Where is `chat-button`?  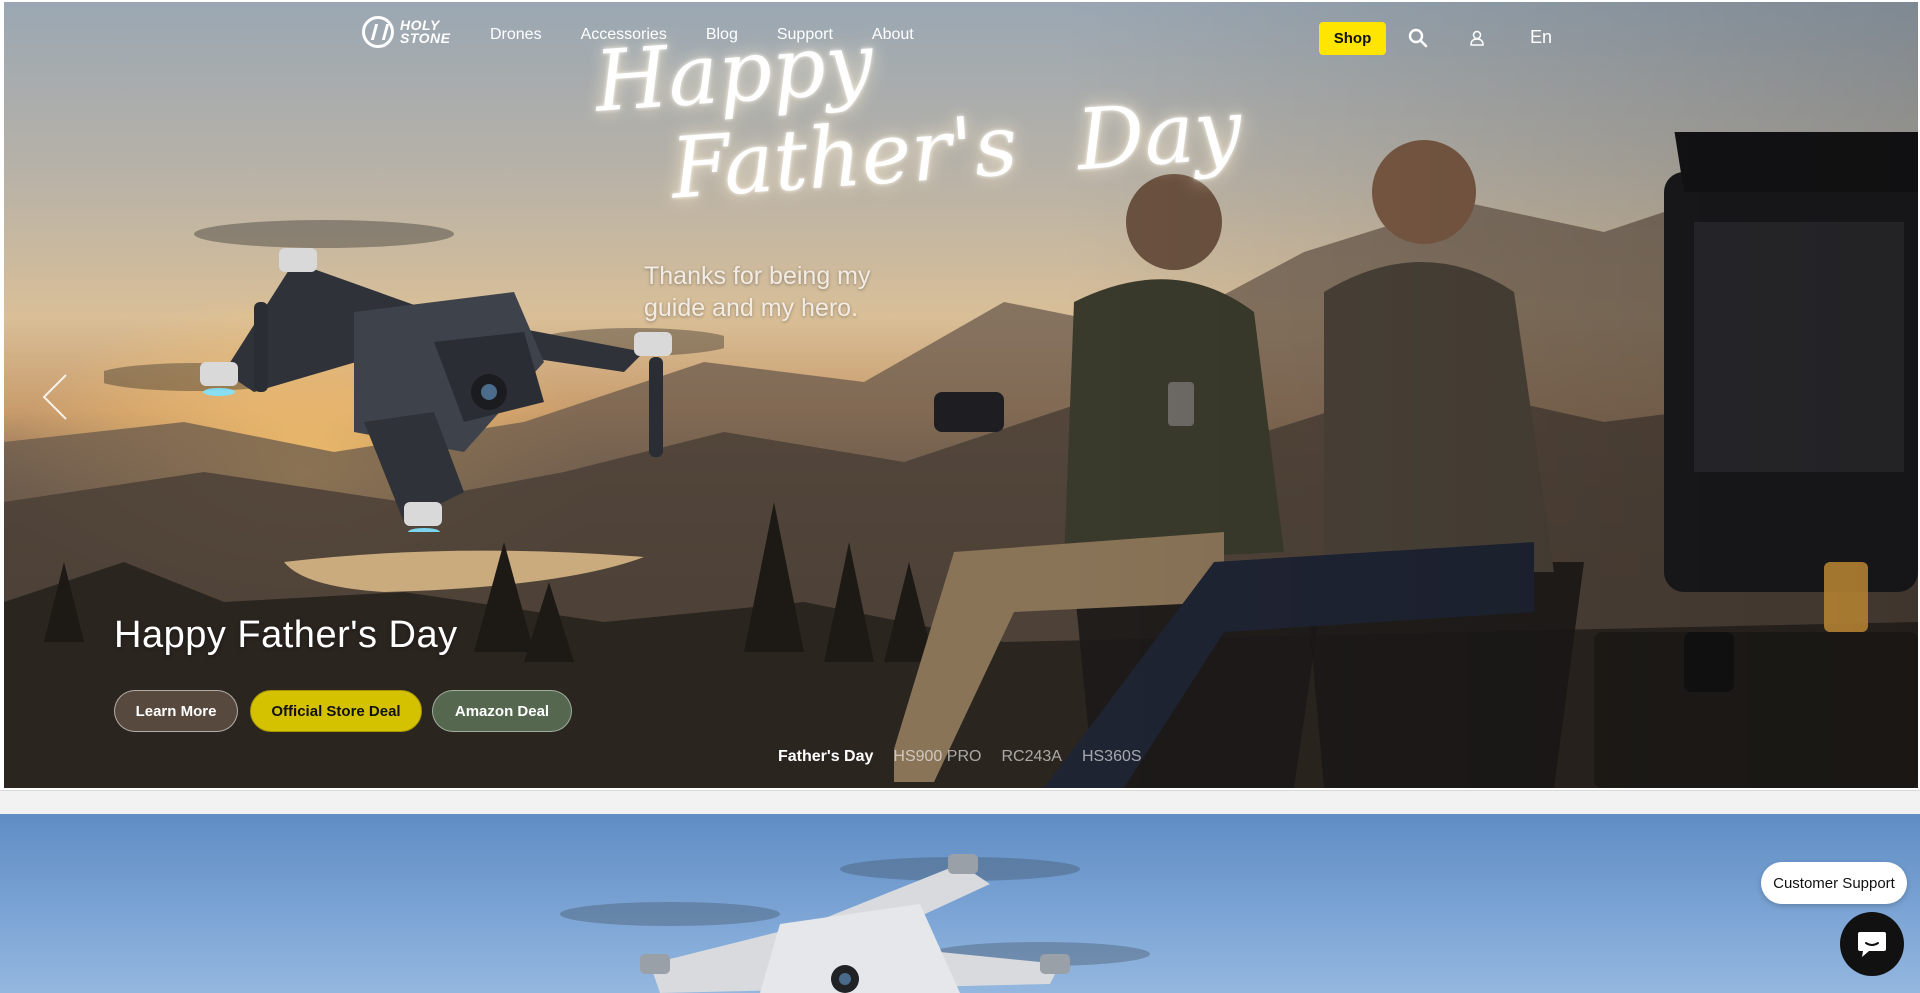
chat-button is located at coordinates (1872, 944).